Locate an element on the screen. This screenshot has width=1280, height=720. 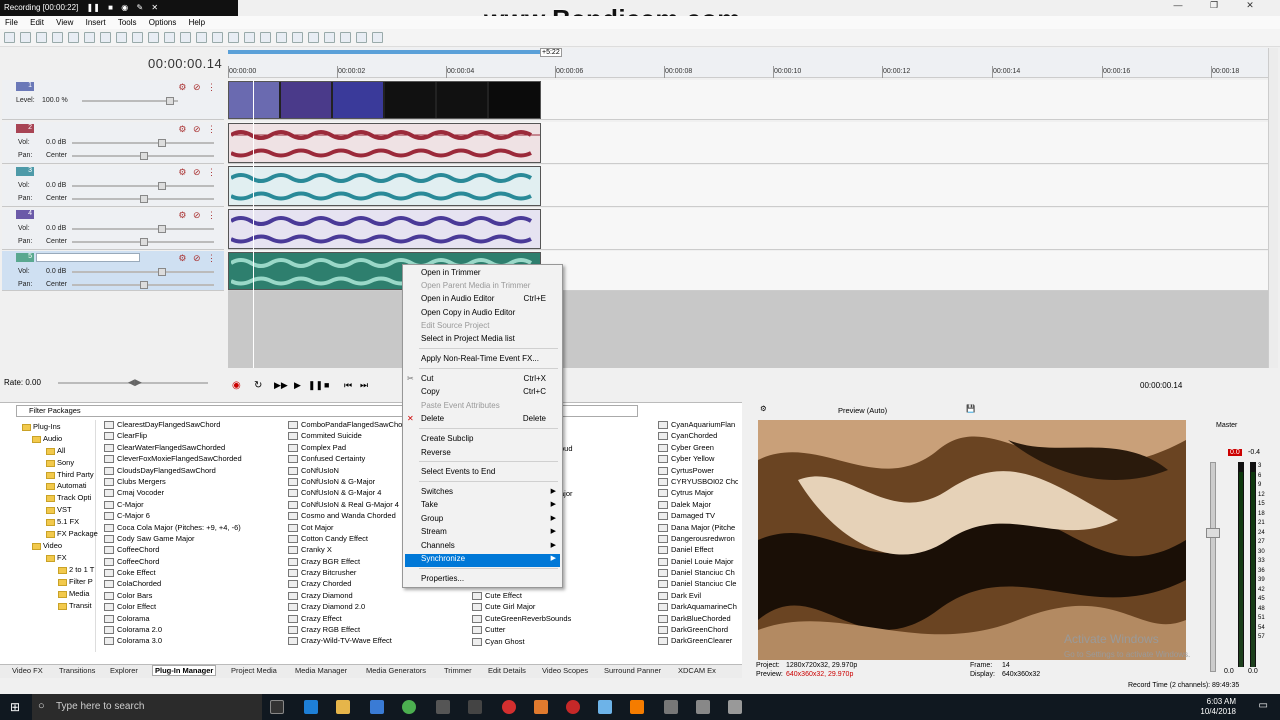
plugin-item: Daniel Effect is located at coordinates (698, 550).